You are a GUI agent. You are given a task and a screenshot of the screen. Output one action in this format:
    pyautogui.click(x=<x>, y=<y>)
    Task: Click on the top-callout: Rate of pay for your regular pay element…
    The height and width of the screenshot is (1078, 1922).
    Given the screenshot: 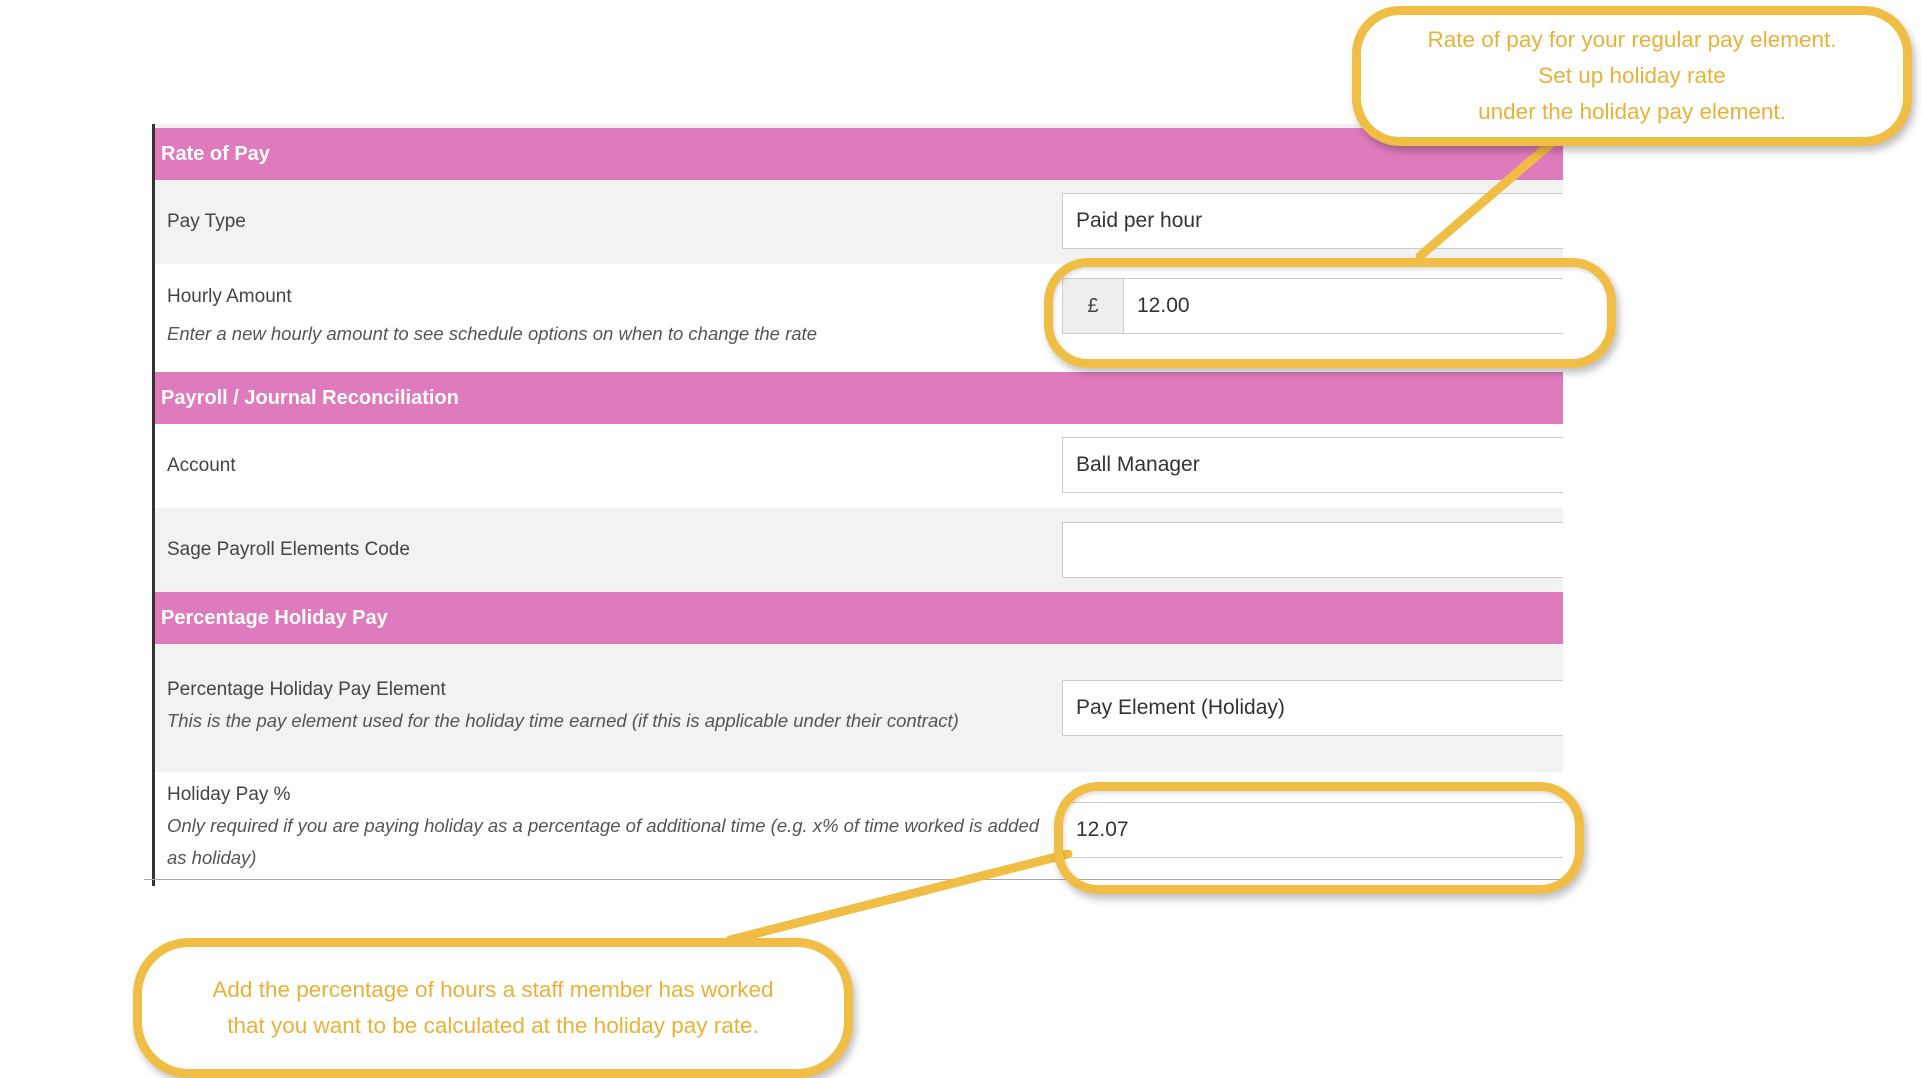 What is the action you would take?
    pyautogui.click(x=1632, y=76)
    